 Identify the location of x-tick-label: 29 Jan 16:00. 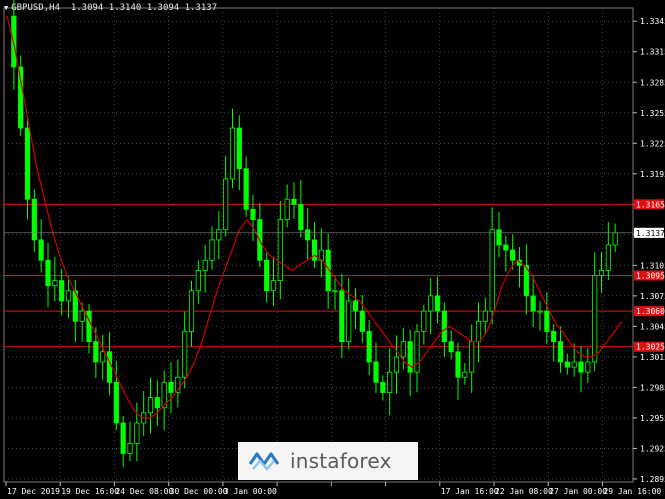
(632, 491).